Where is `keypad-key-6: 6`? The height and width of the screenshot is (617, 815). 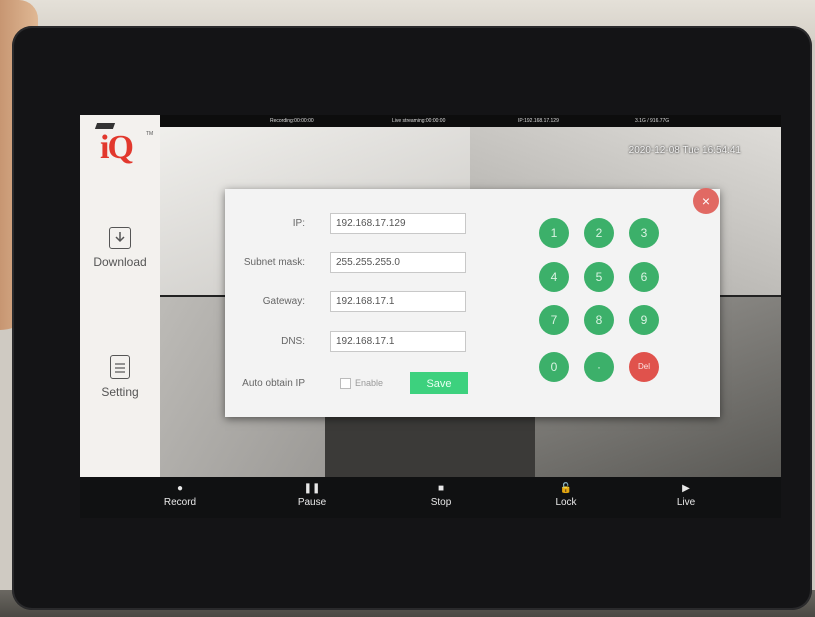 keypad-key-6: 6 is located at coordinates (644, 277).